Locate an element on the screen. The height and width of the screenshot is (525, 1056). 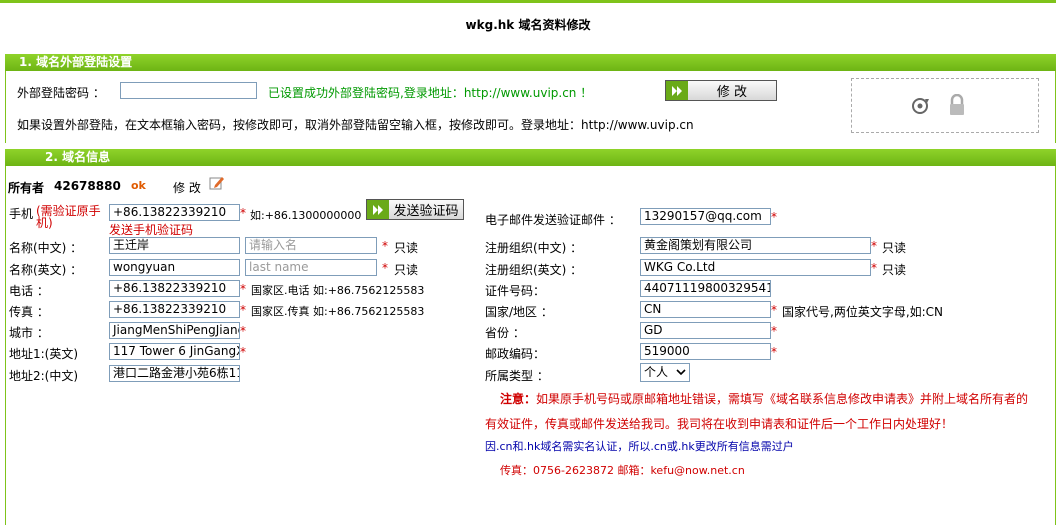
address1-label: 地址1:(英文) is located at coordinates (44, 354).